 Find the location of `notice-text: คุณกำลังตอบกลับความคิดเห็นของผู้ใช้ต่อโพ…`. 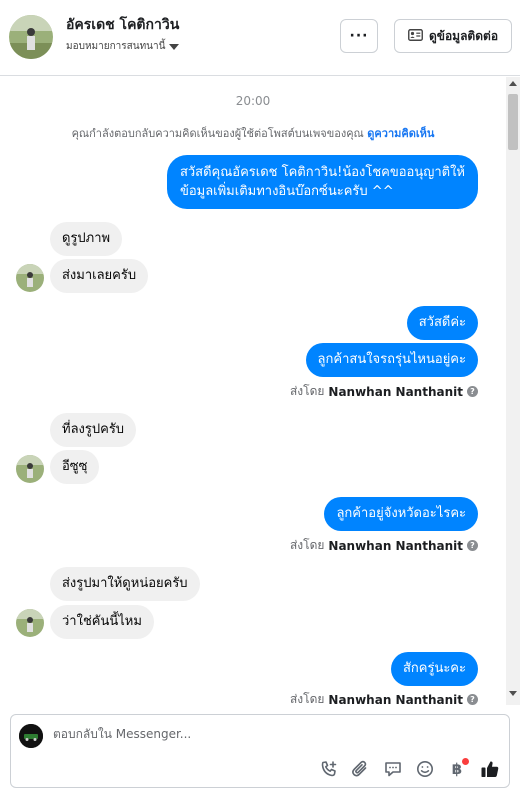

notice-text: คุณกำลังตอบกลับความคิดเห็นของผู้ใช้ต่อโพ… is located at coordinates (219, 133).